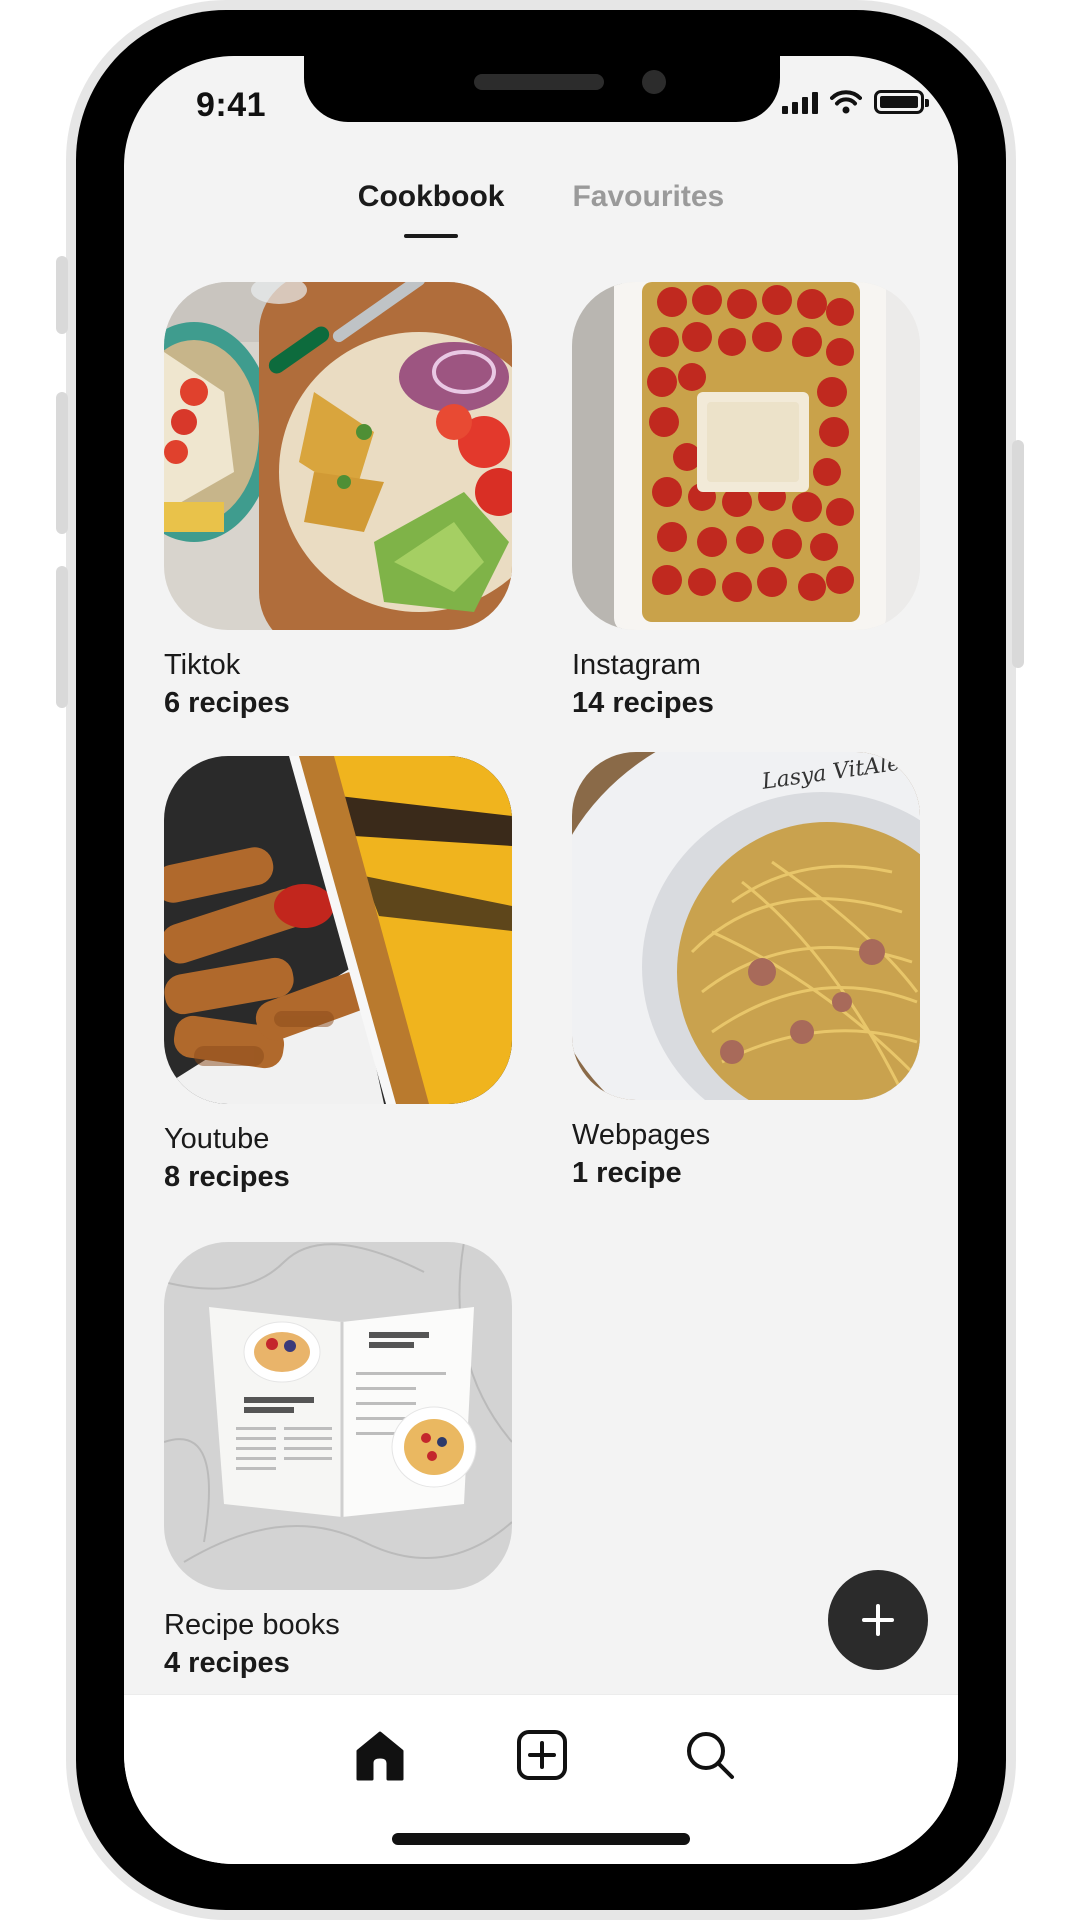 Image resolution: width=1080 pixels, height=1920 pixels. Describe the element at coordinates (62, 463) in the screenshot. I see `volume-up-button` at that location.